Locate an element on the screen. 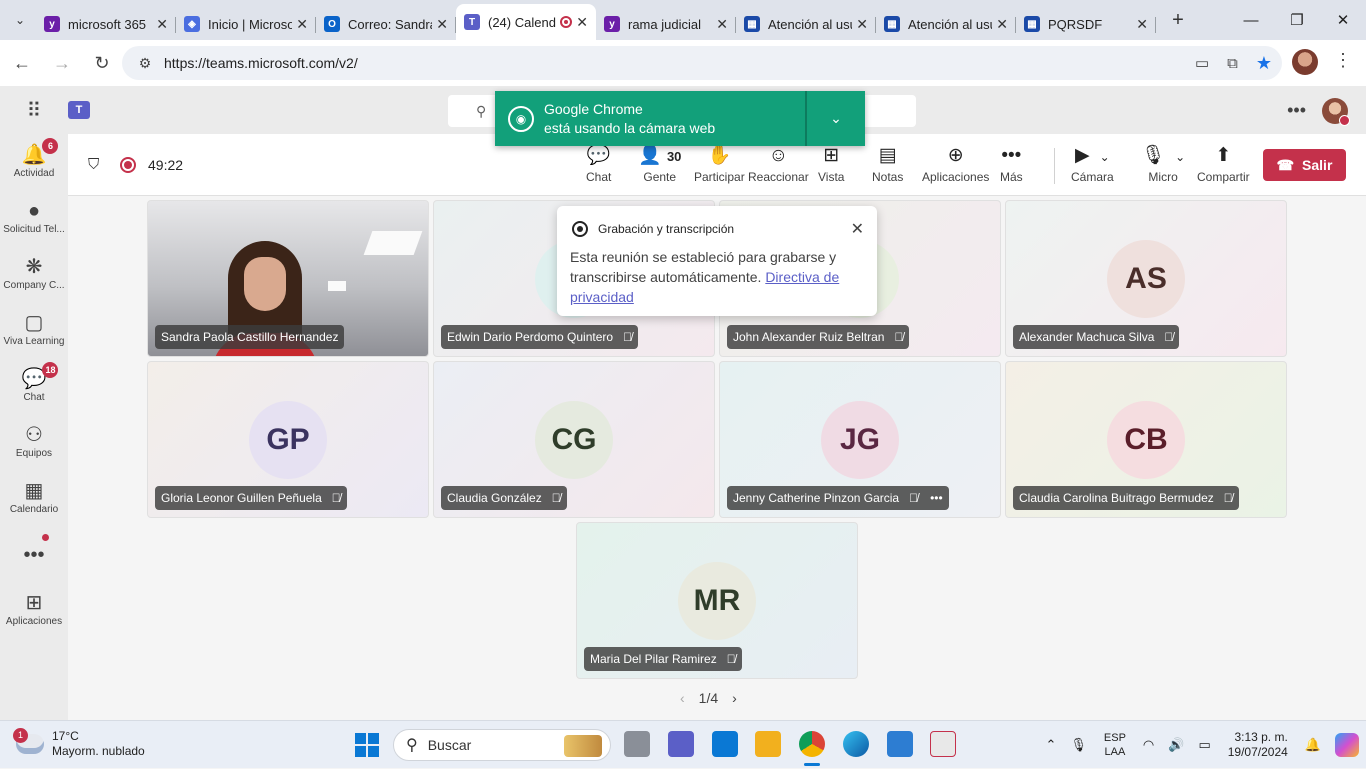 This screenshot has width=1366, height=769. user-avatar is located at coordinates (1336, 112).